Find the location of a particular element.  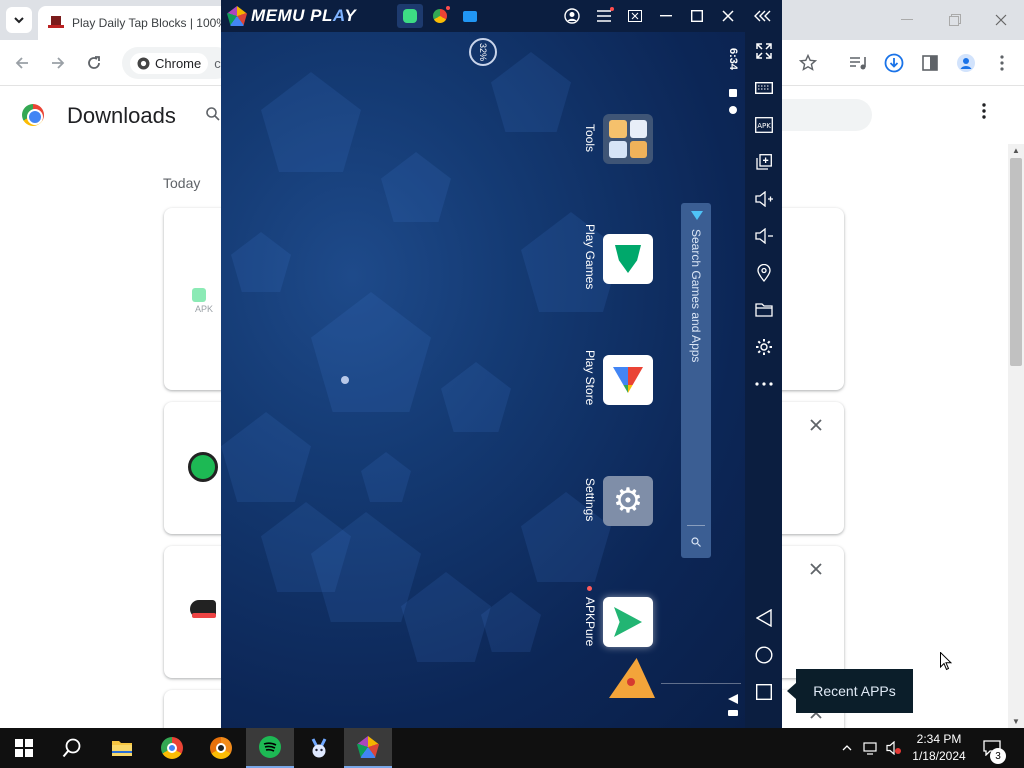

memu-close-button is located at coordinates (728, 16).